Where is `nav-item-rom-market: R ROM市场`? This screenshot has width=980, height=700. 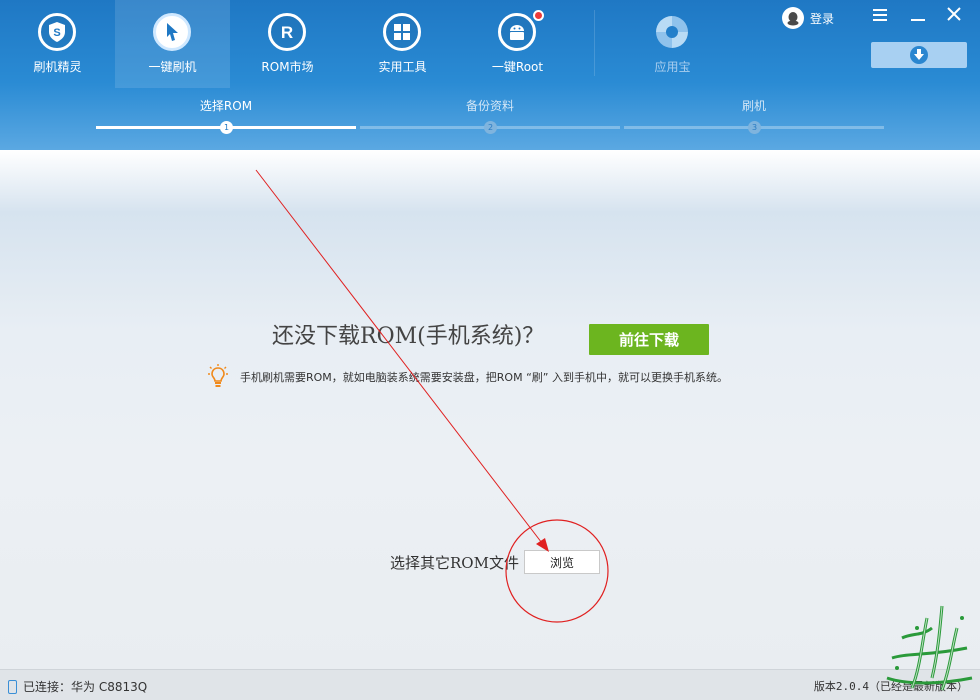
nav-item-rom-market: R ROM市场 is located at coordinates (287, 44).